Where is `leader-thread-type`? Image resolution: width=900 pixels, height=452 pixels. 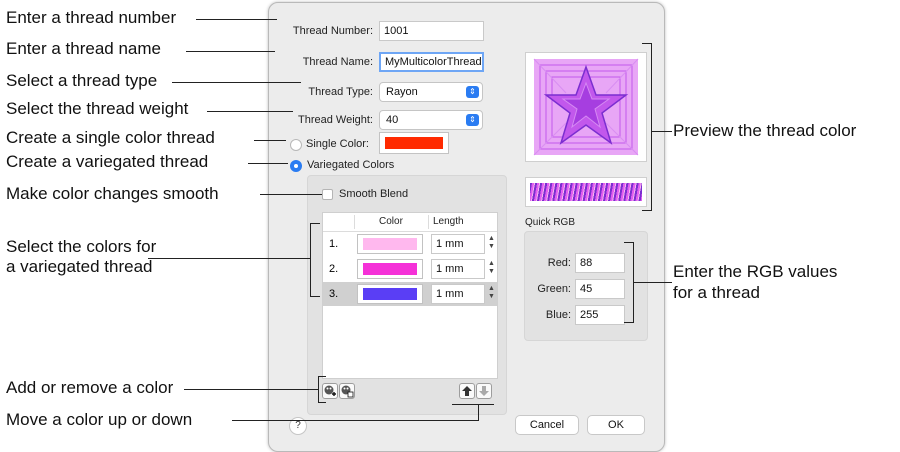 leader-thread-type is located at coordinates (236, 82).